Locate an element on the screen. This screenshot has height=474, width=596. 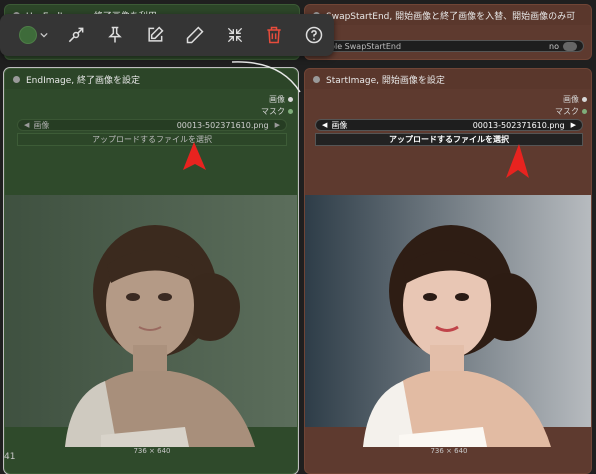
pin-icon is located at coordinates (115, 34).